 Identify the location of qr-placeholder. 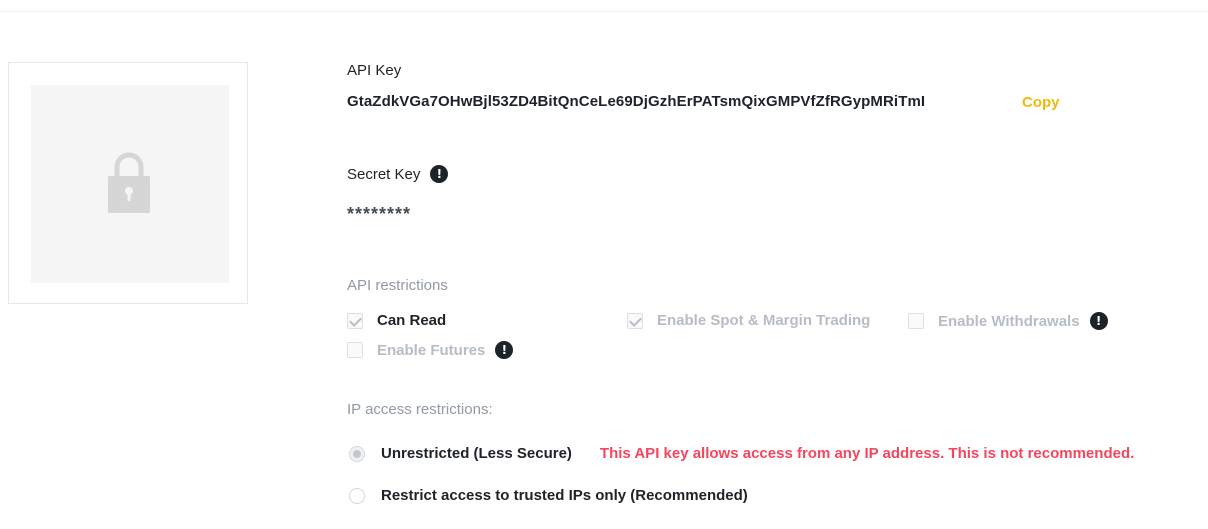
(130, 184).